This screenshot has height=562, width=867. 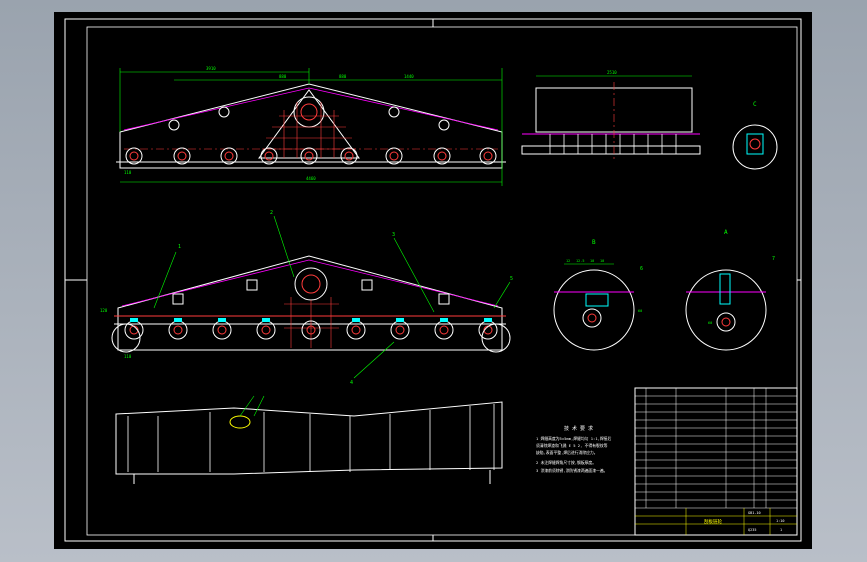 I want to click on dim-b-2: 12.5, so click(x=580, y=261).